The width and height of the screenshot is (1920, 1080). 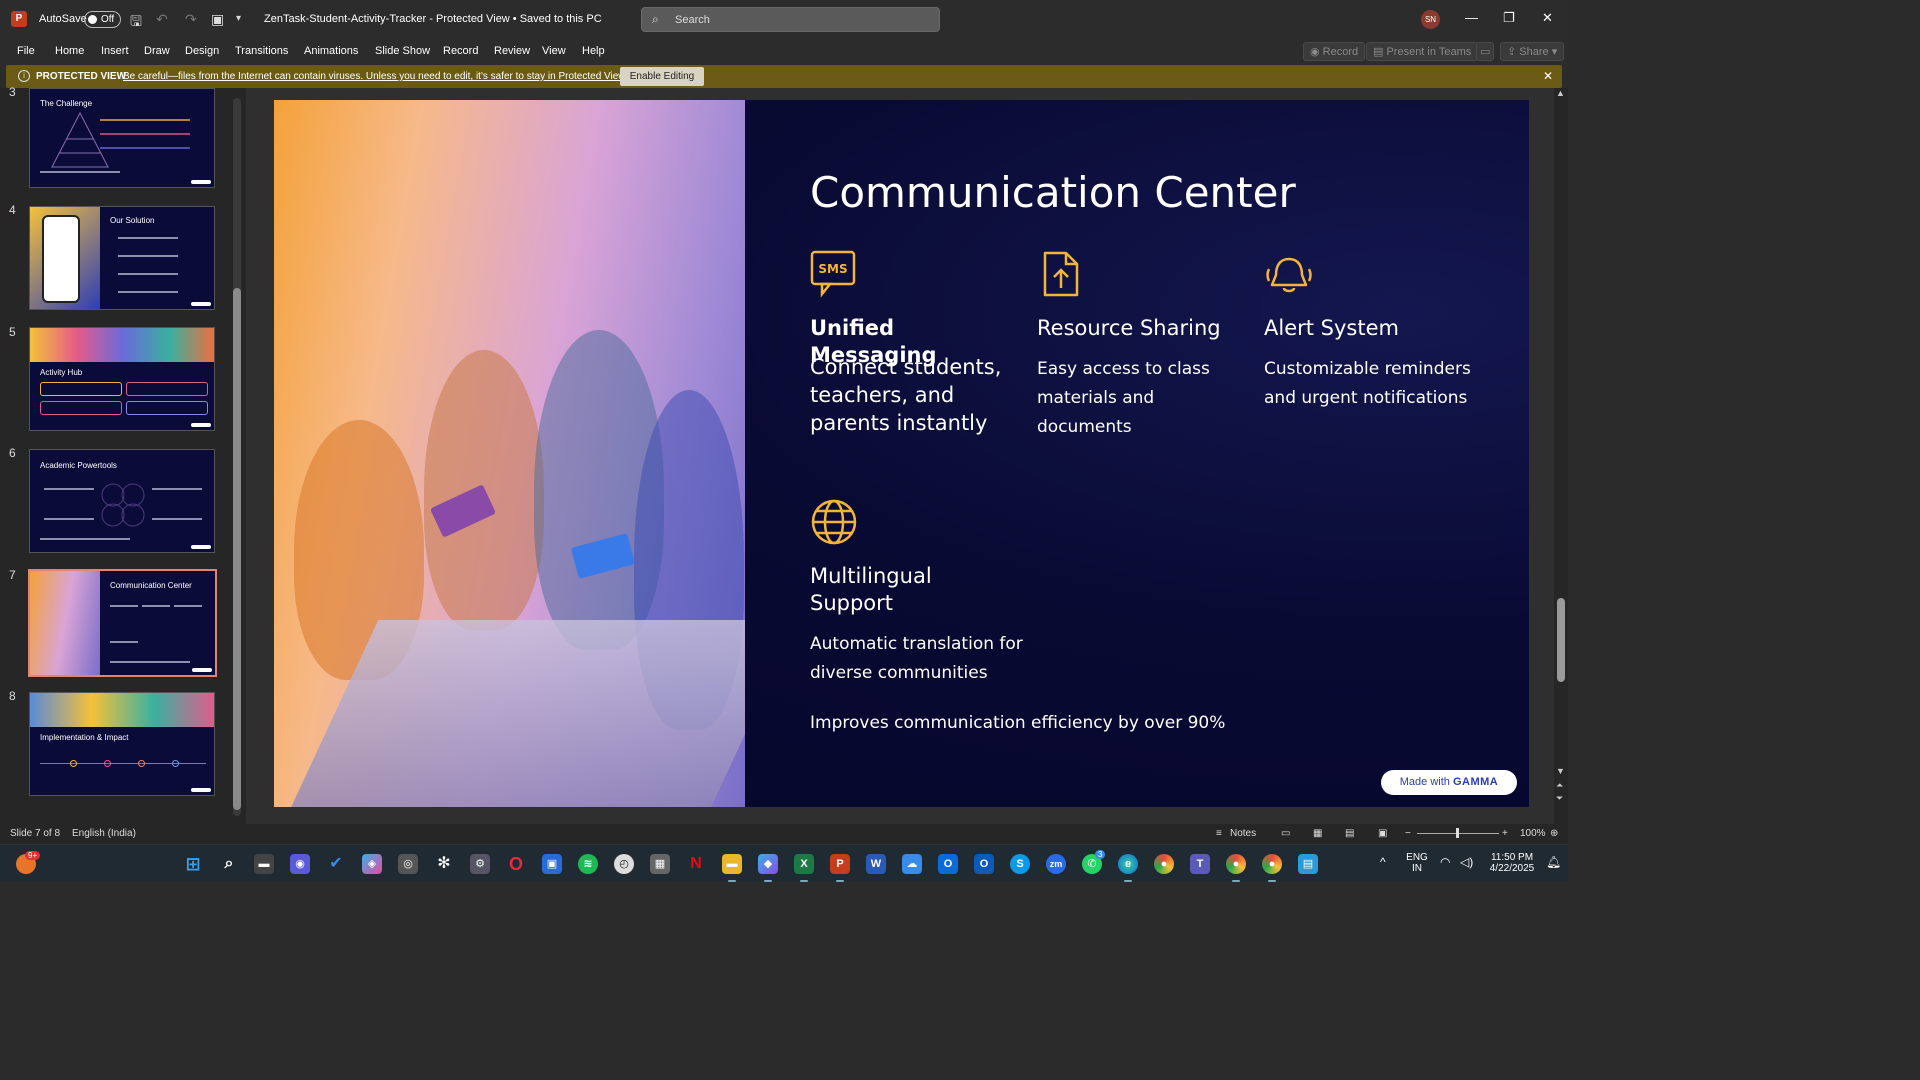 I want to click on language-indicator: English (India), so click(x=104, y=833).